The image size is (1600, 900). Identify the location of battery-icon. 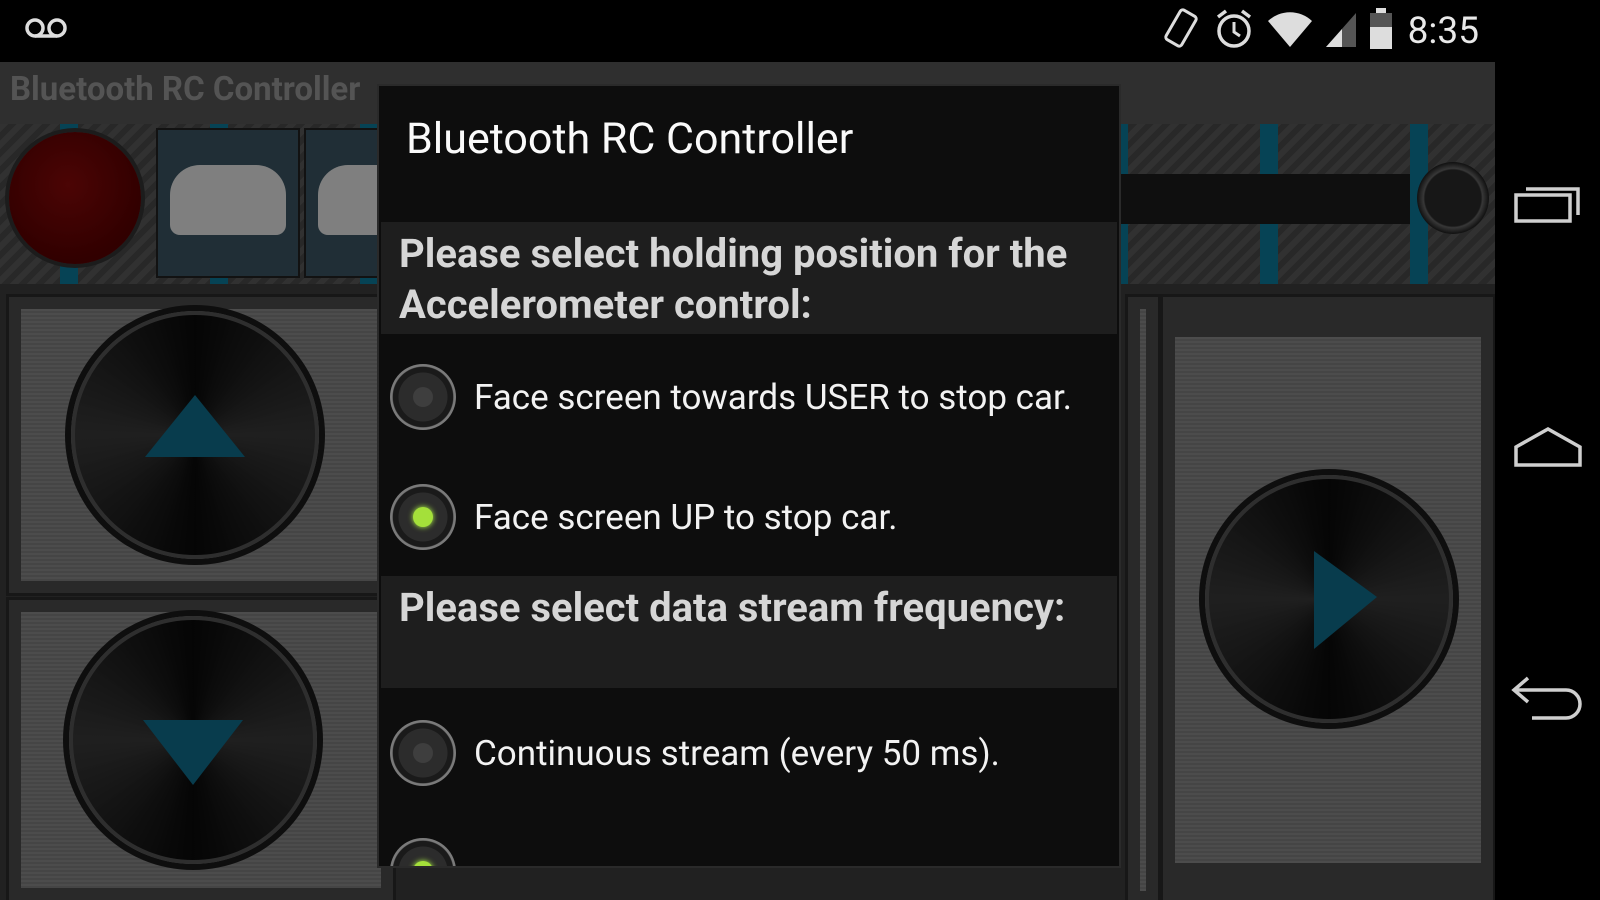
(1381, 31).